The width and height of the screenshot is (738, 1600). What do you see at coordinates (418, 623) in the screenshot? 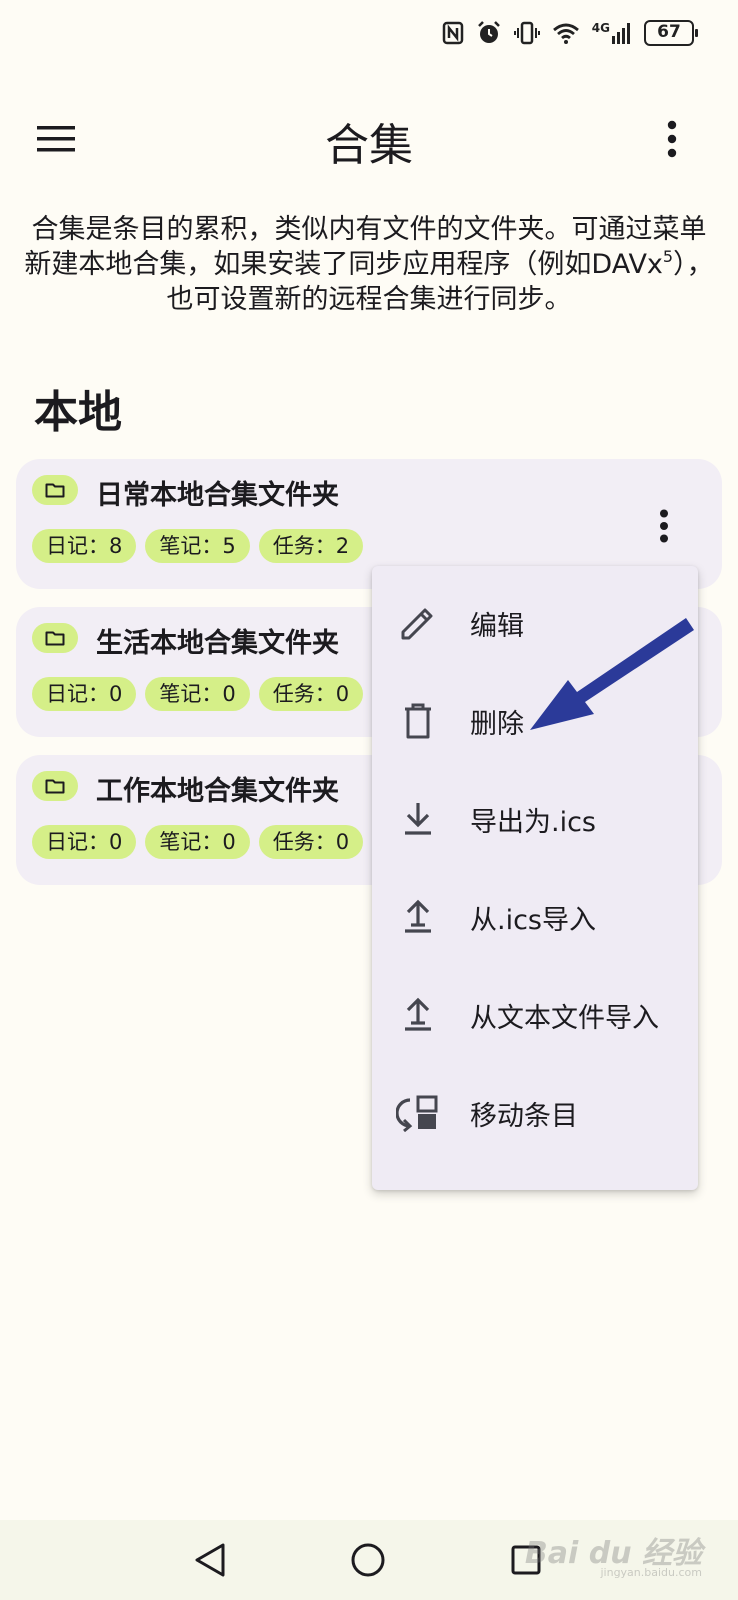
I see `pencil-icon` at bounding box center [418, 623].